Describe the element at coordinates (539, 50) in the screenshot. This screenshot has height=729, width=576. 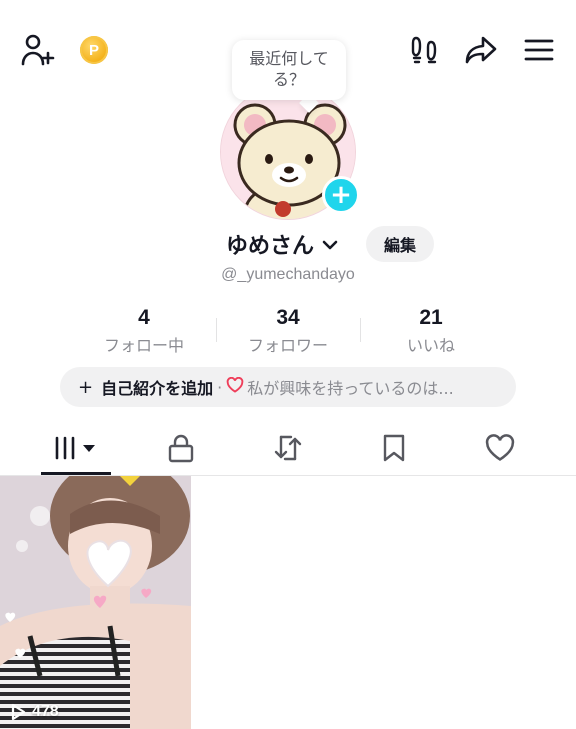
I see `hamburger-menu-icon` at that location.